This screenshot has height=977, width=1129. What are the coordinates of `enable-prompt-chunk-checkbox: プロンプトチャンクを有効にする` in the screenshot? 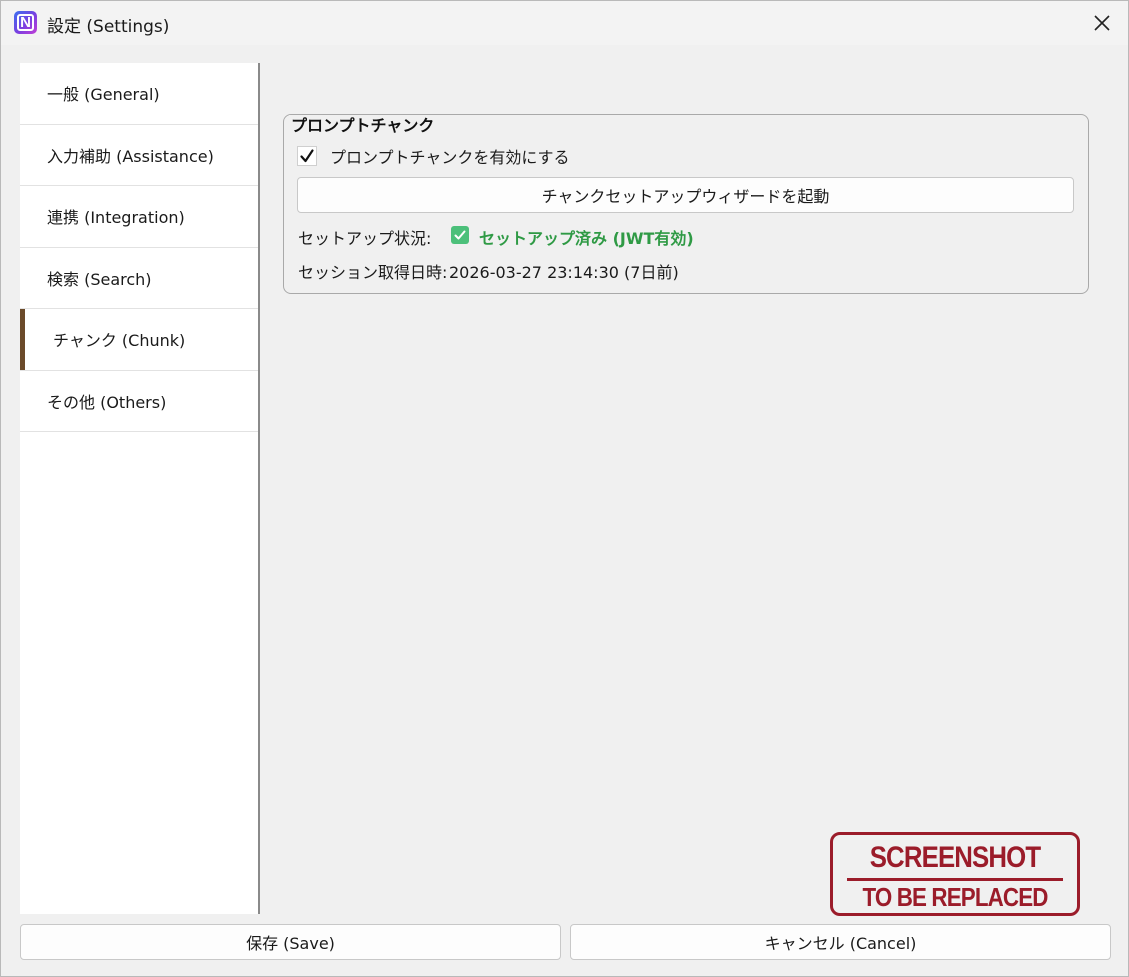 It's located at (433, 156).